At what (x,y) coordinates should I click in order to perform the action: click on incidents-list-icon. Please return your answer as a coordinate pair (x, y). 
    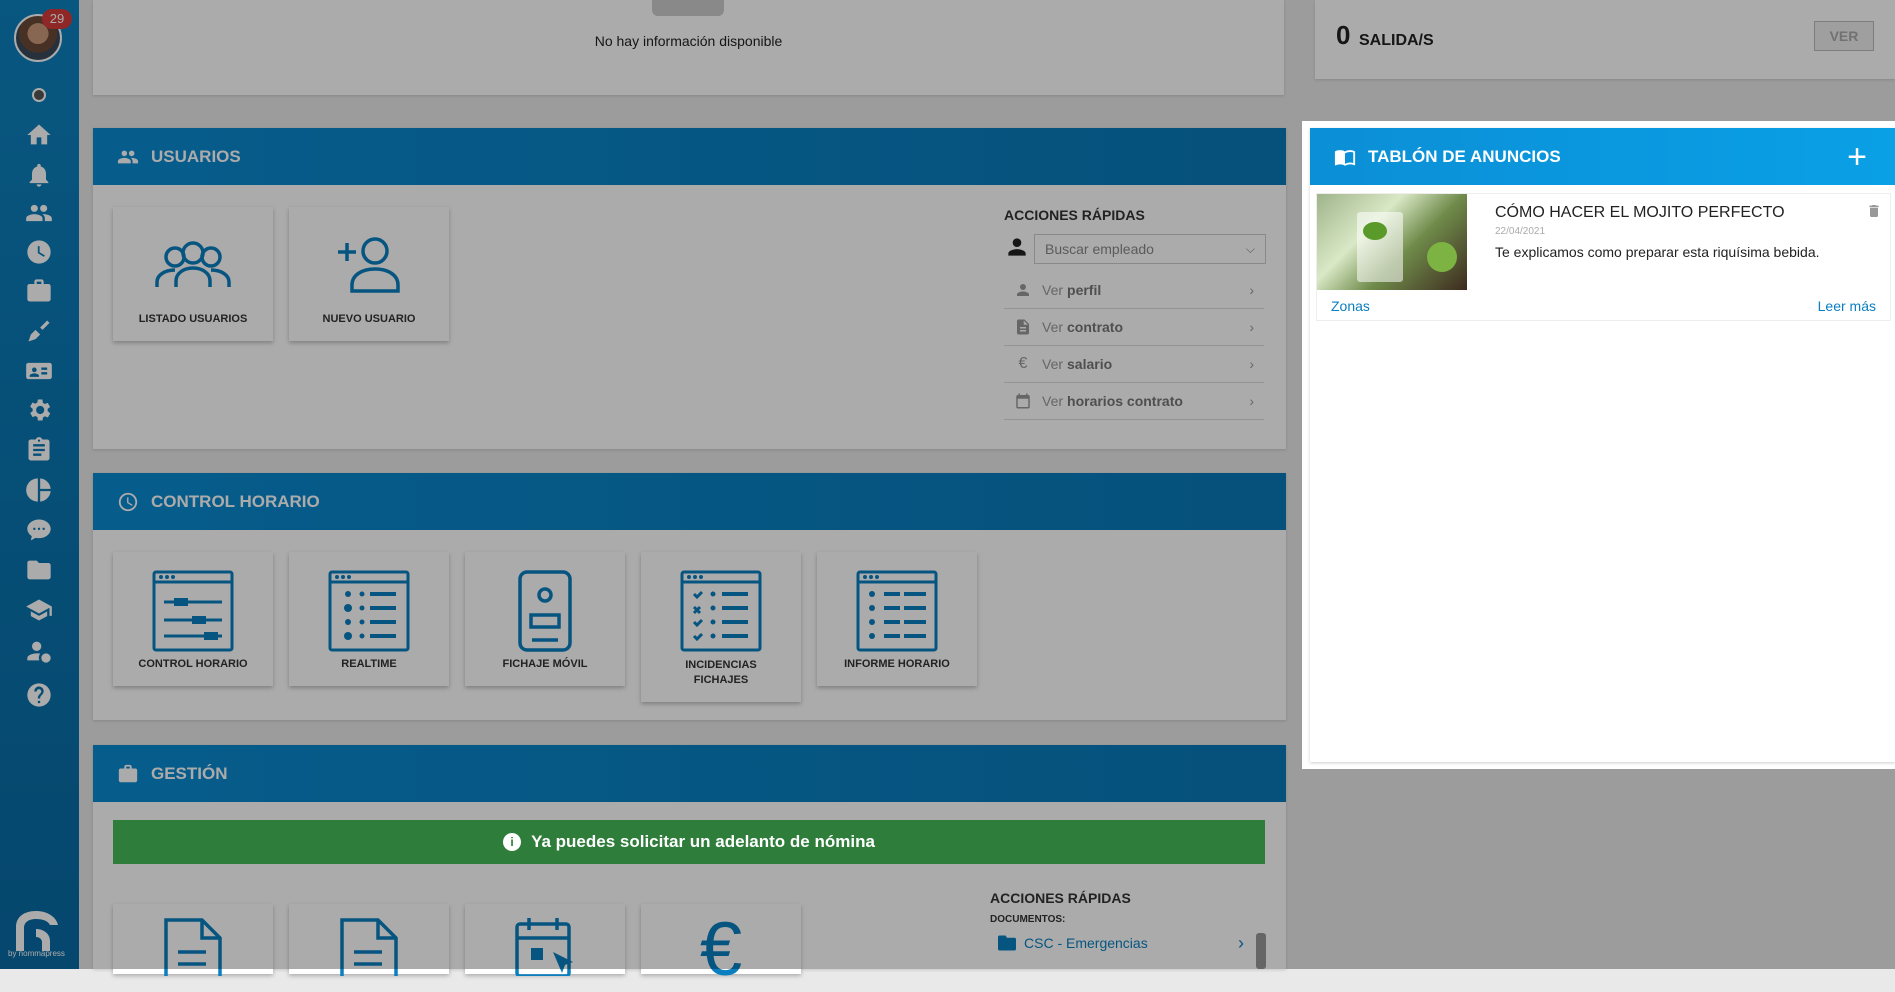
    Looking at the image, I should click on (721, 611).